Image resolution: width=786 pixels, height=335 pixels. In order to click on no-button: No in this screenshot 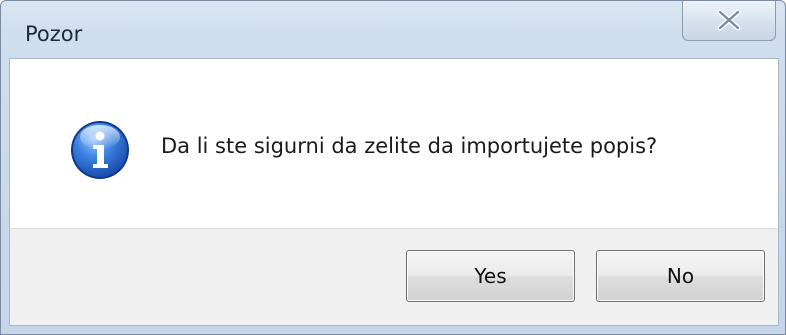, I will do `click(680, 276)`.